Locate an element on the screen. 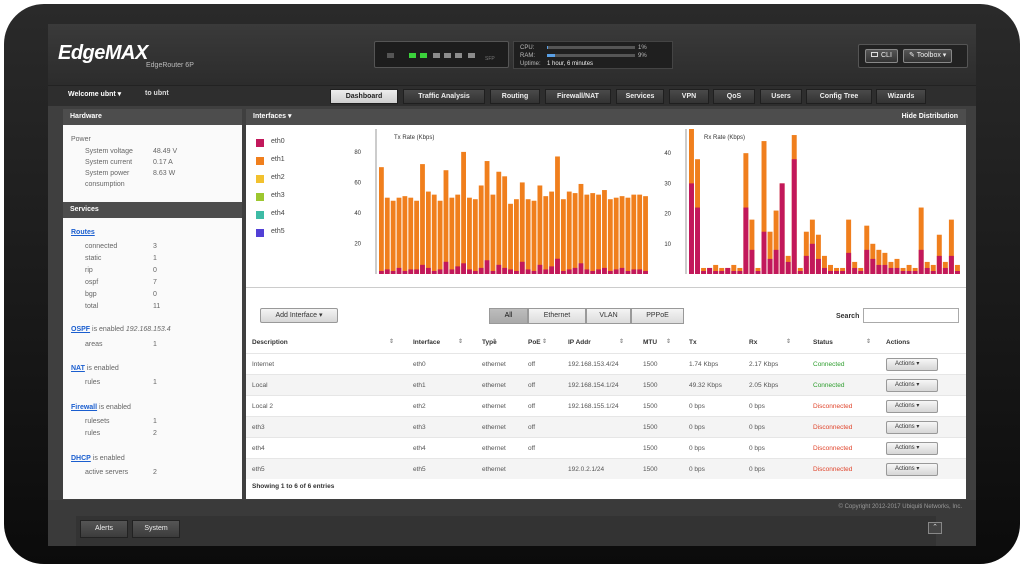 The width and height of the screenshot is (1024, 570). tab-routing: Routing is located at coordinates (515, 96).